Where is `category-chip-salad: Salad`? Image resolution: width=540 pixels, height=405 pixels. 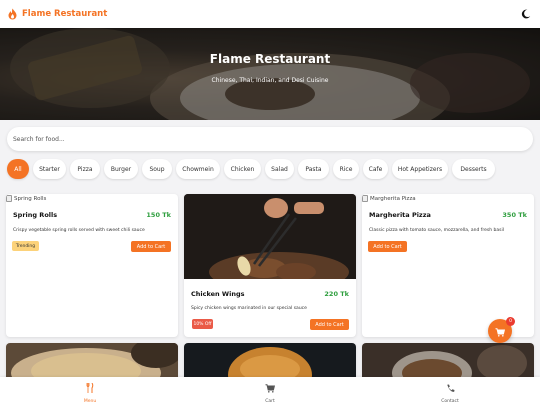 category-chip-salad: Salad is located at coordinates (279, 169).